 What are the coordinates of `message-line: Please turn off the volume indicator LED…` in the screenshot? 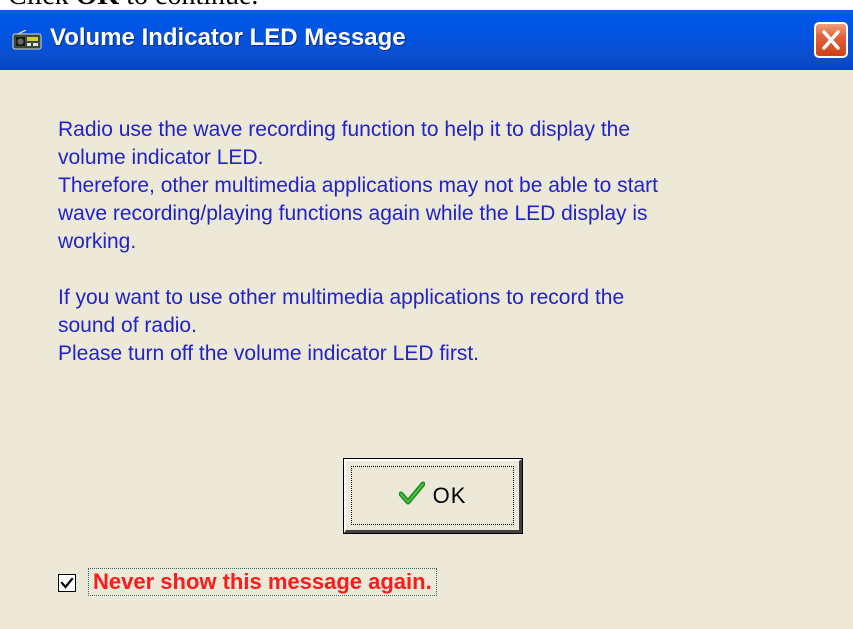 It's located at (268, 353).